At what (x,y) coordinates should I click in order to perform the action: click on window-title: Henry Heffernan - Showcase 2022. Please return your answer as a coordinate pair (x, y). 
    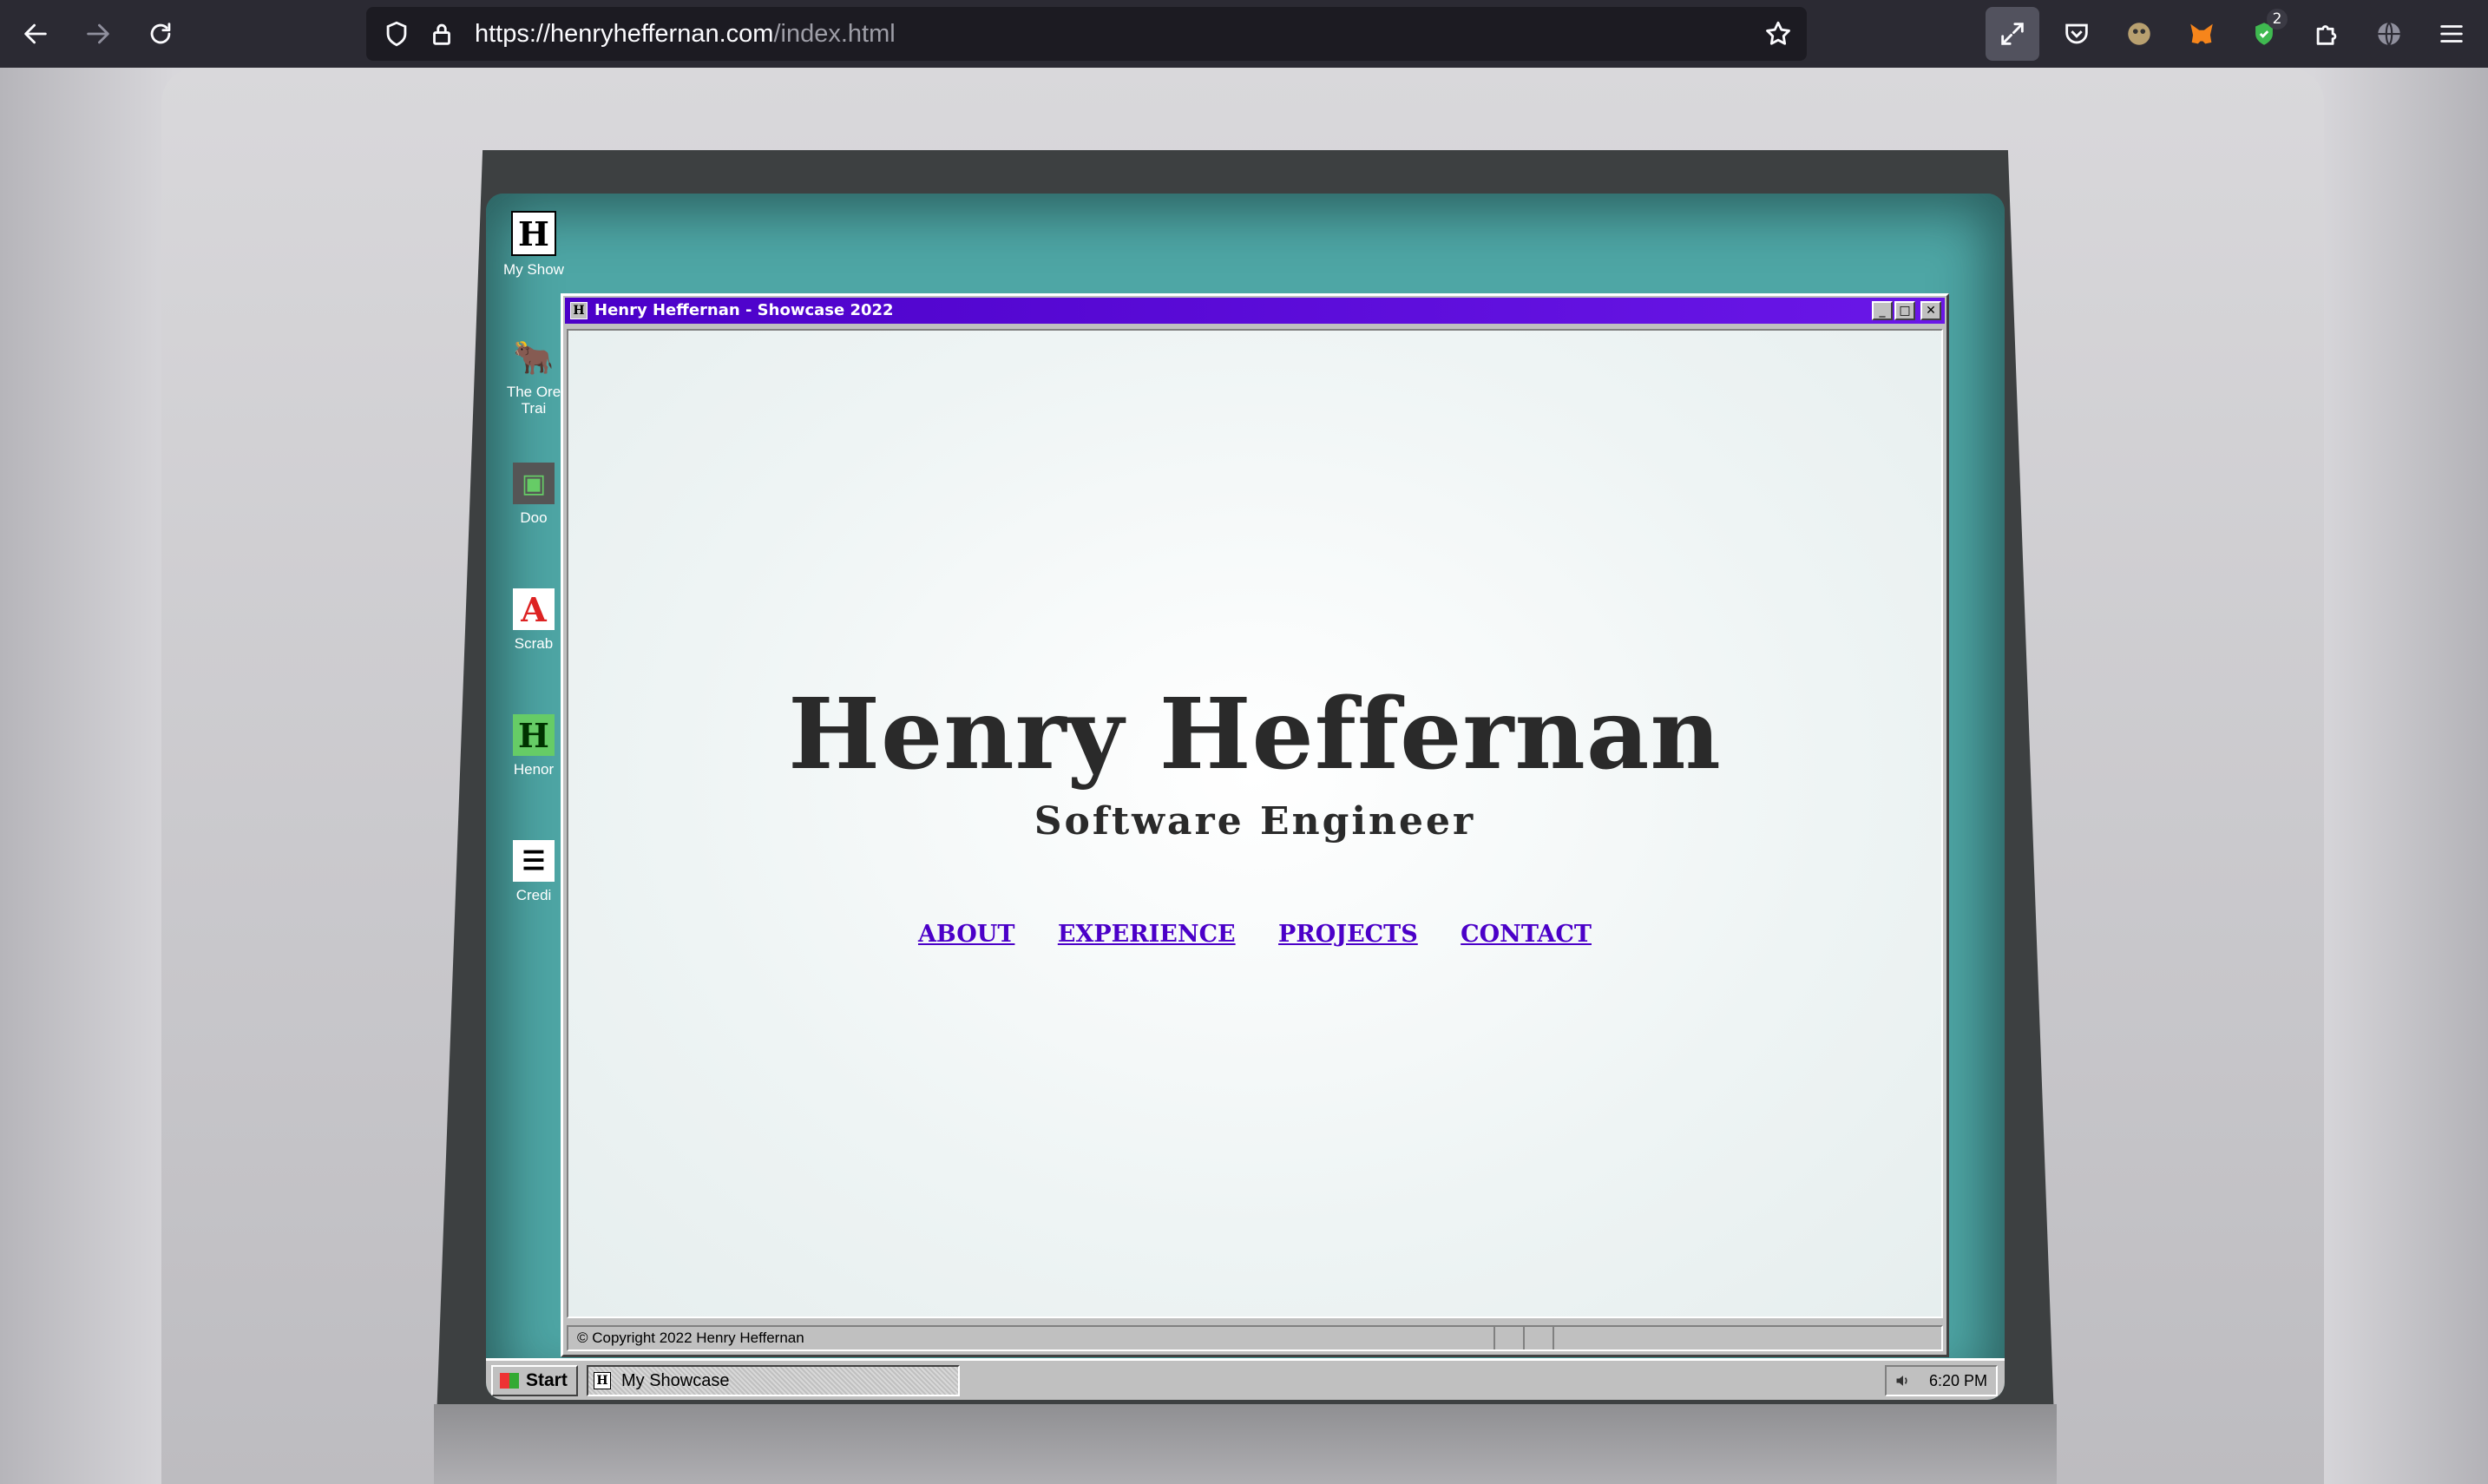
    Looking at the image, I should click on (744, 310).